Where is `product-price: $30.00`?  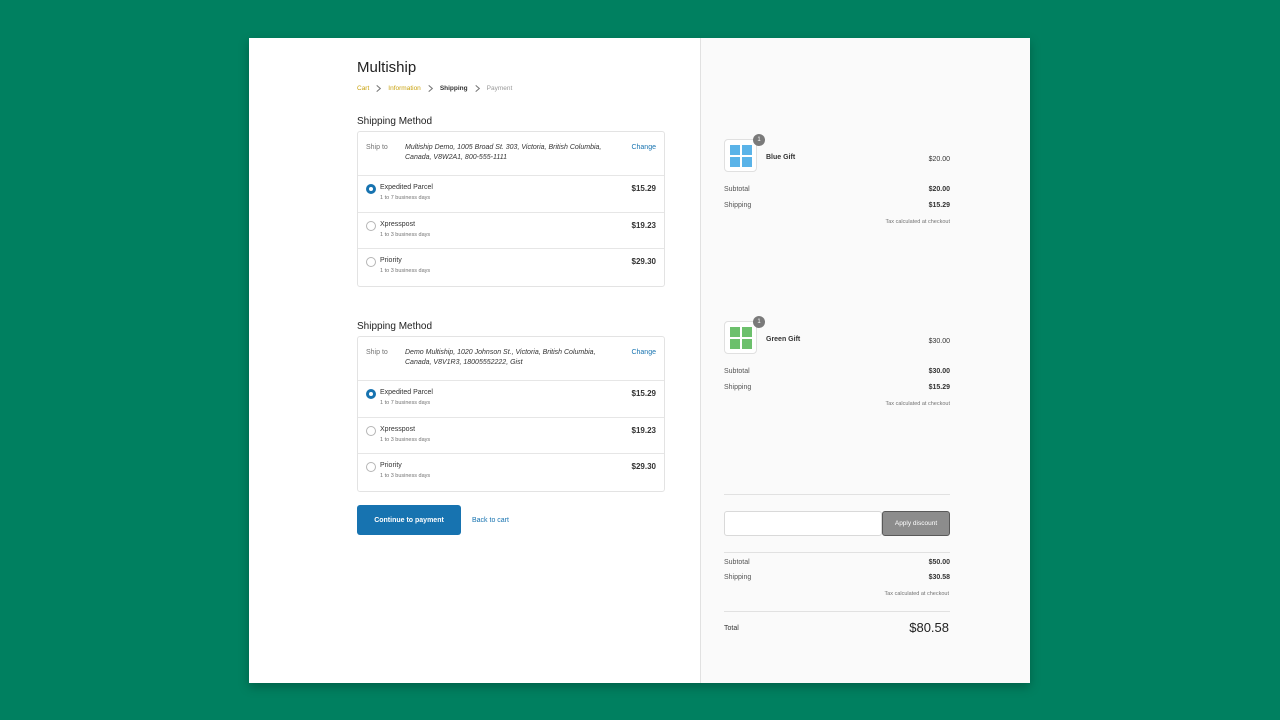 product-price: $30.00 is located at coordinates (939, 341).